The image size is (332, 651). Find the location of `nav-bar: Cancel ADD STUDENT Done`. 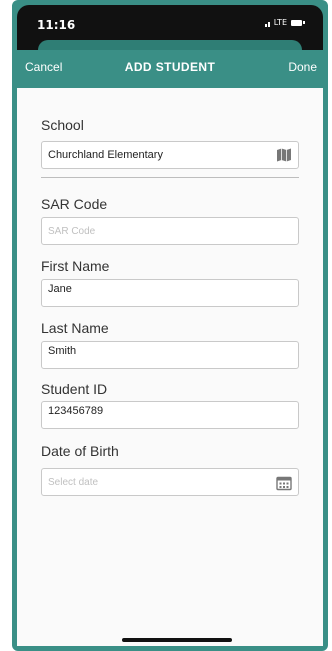

nav-bar: Cancel ADD STUDENT Done is located at coordinates (170, 69).